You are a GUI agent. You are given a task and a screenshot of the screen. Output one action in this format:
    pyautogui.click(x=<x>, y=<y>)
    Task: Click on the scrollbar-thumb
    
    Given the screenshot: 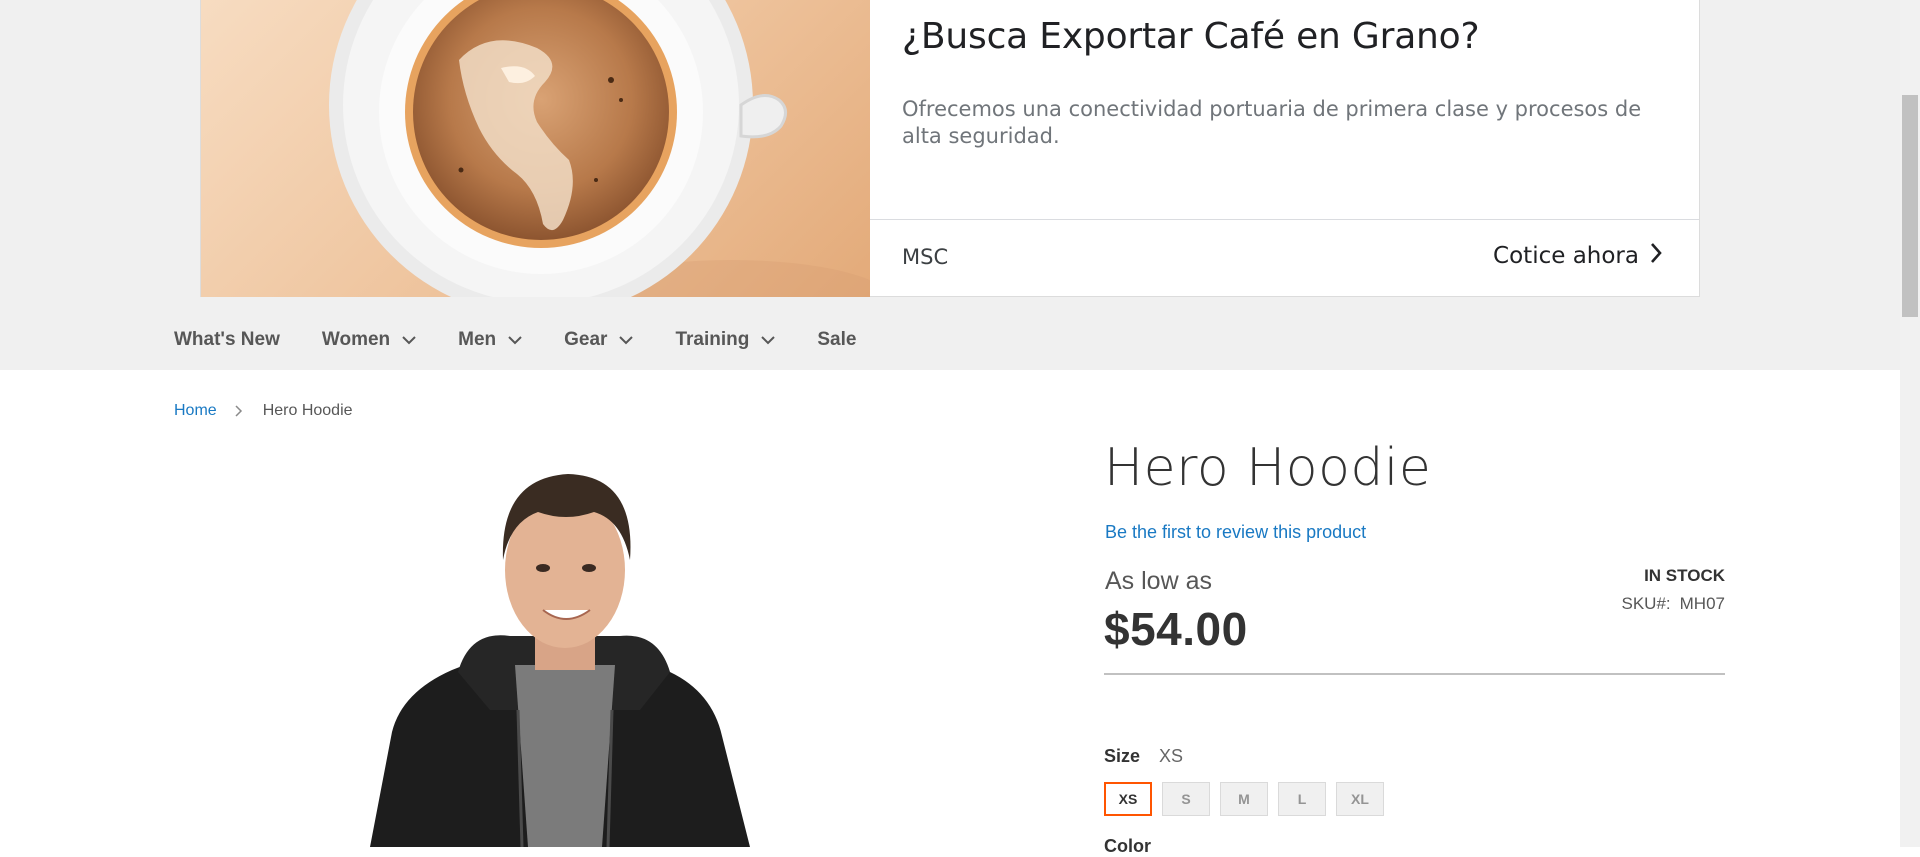 What is the action you would take?
    pyautogui.click(x=1910, y=206)
    